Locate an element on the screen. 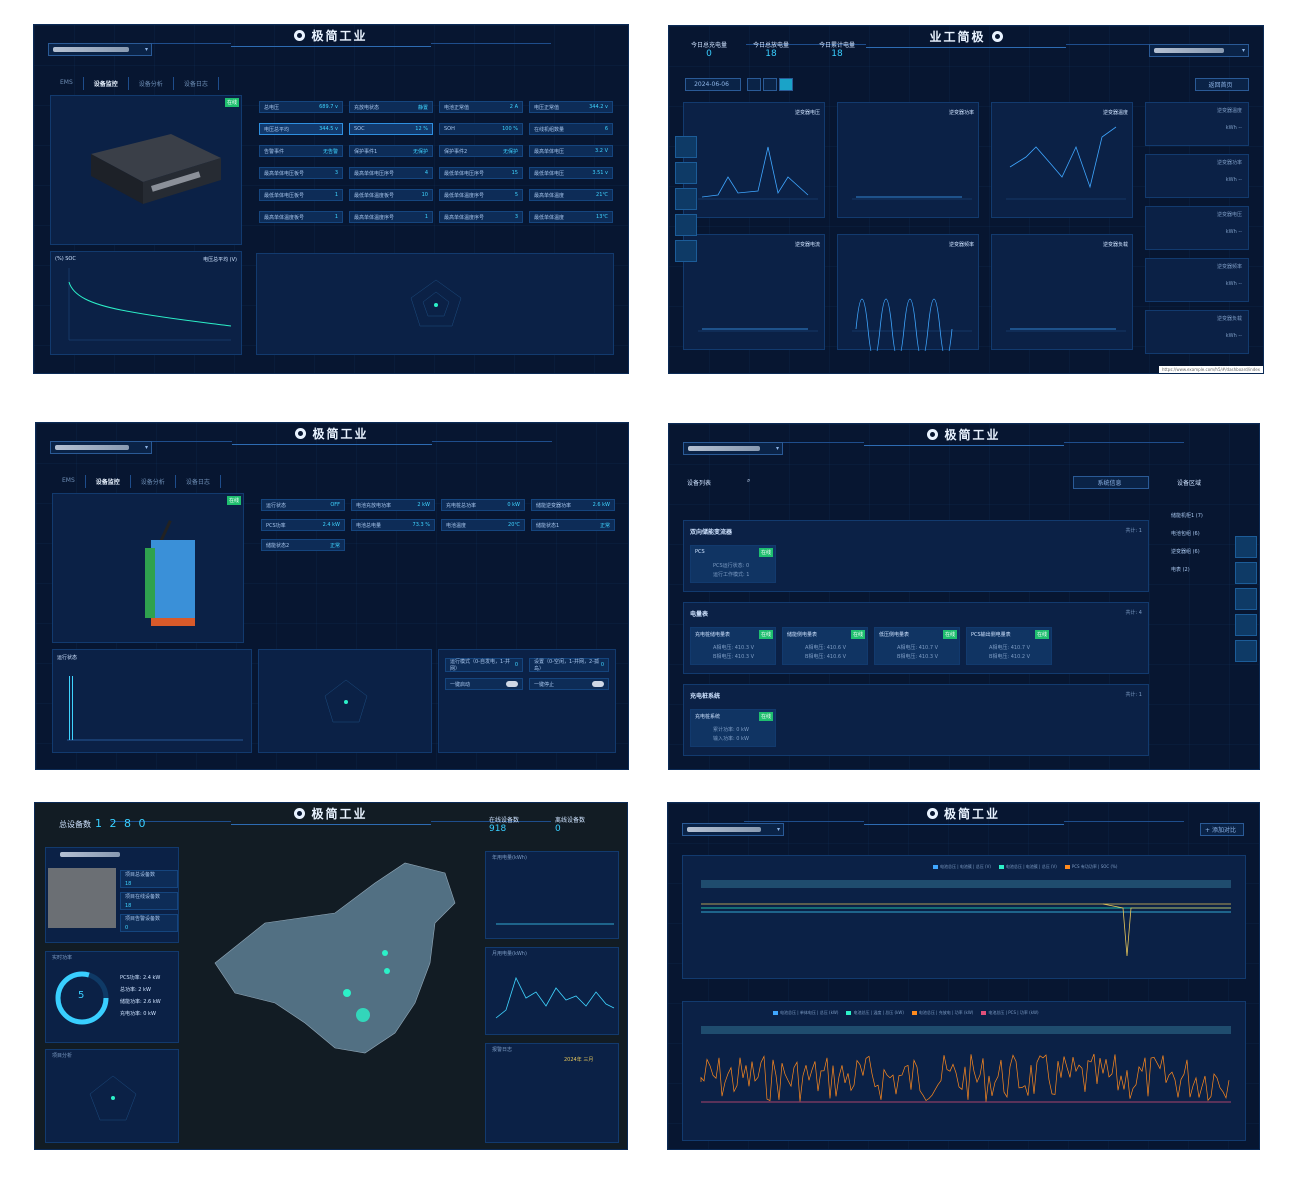 The width and height of the screenshot is (1292, 1179). area-item: 电池包组 (6) is located at coordinates (1203, 533).